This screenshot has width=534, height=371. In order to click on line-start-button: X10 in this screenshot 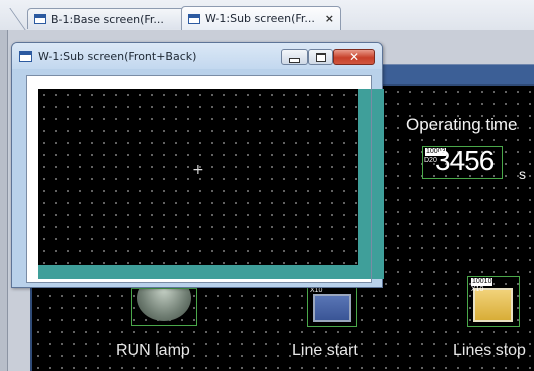, I will do `click(332, 307)`.